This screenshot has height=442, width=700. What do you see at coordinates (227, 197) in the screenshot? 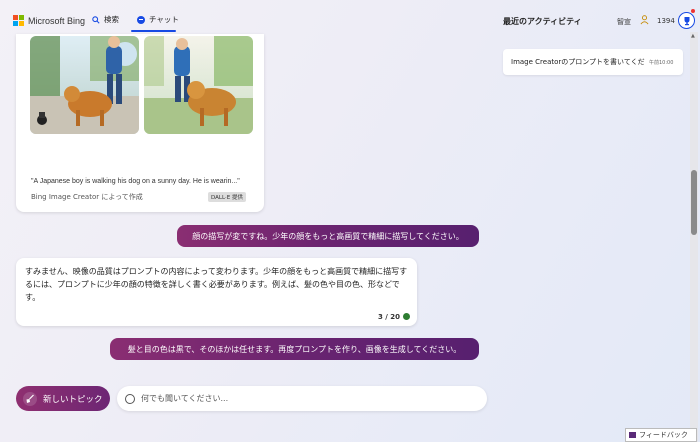
I see `dalle-badge: DALL·E 提供` at bounding box center [227, 197].